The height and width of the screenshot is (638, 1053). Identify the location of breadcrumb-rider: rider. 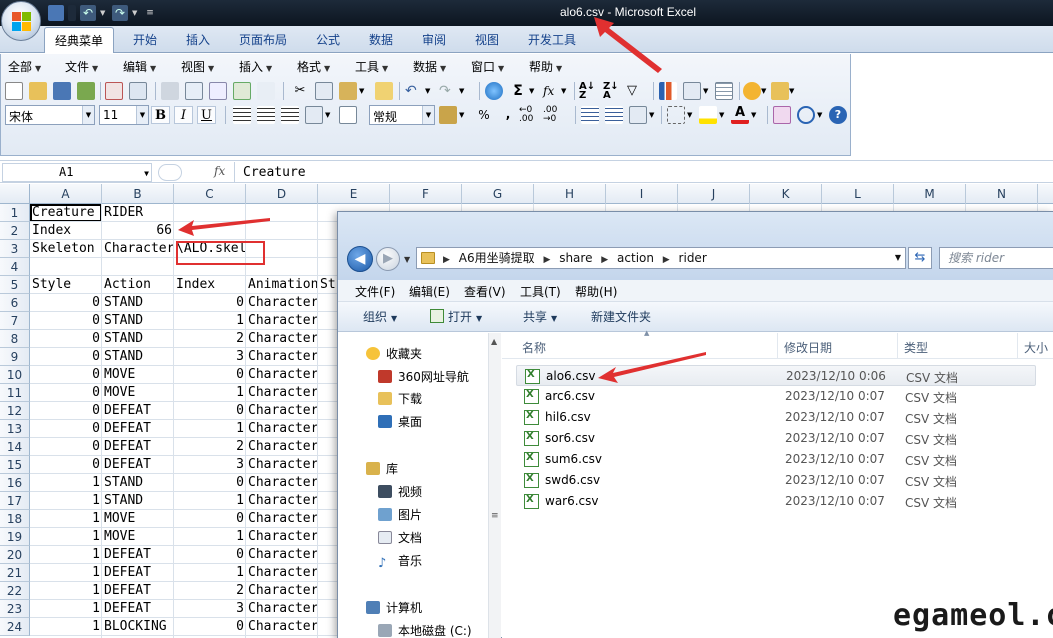
(693, 258).